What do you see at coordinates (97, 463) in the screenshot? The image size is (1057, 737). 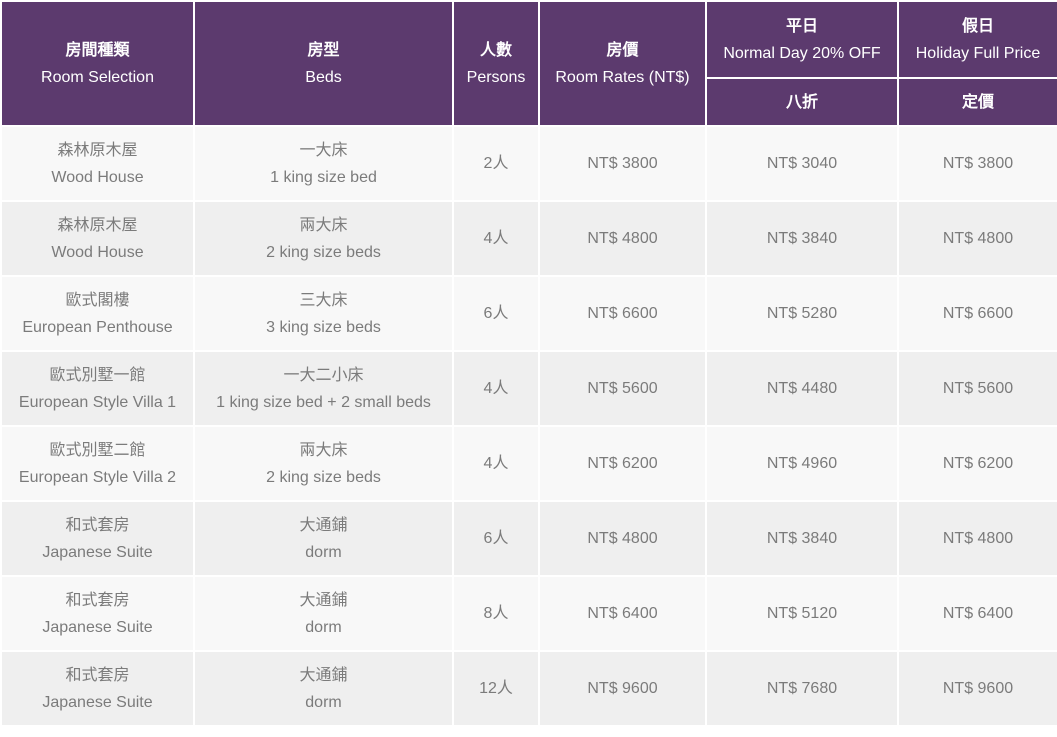 I see `room-cell: 歐式別墅二館 European Style Villa 2` at bounding box center [97, 463].